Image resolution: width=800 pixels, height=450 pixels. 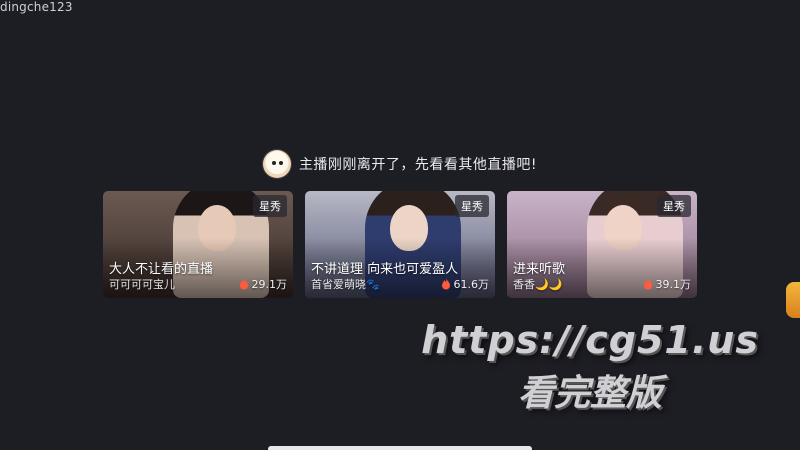 I want to click on viewer-count: 29.1万, so click(x=263, y=284).